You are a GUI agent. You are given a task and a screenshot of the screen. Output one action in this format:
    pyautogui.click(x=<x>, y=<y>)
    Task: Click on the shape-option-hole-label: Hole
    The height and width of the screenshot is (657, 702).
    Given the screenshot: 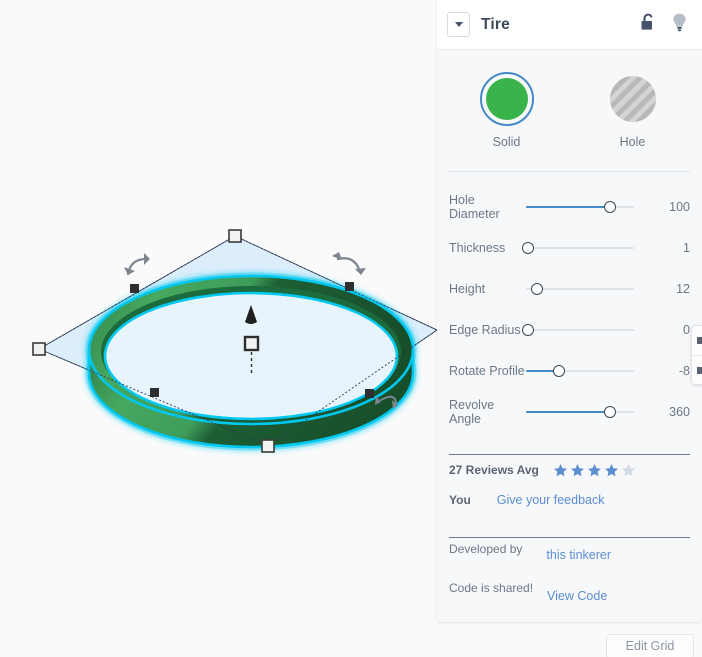 What is the action you would take?
    pyautogui.click(x=632, y=142)
    